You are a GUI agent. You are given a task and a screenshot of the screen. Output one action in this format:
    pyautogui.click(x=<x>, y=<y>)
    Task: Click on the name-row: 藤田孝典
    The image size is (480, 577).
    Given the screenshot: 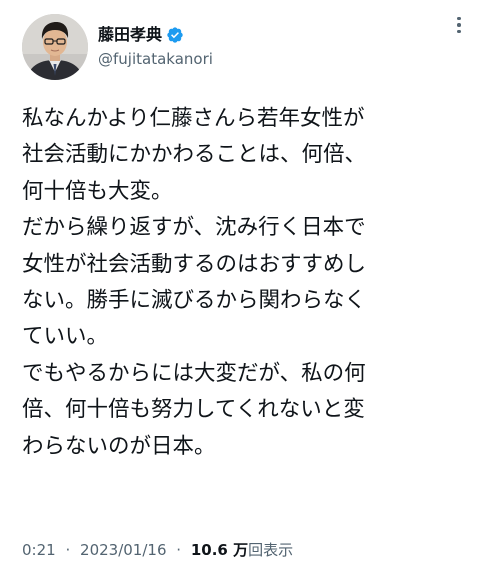 What is the action you would take?
    pyautogui.click(x=155, y=35)
    